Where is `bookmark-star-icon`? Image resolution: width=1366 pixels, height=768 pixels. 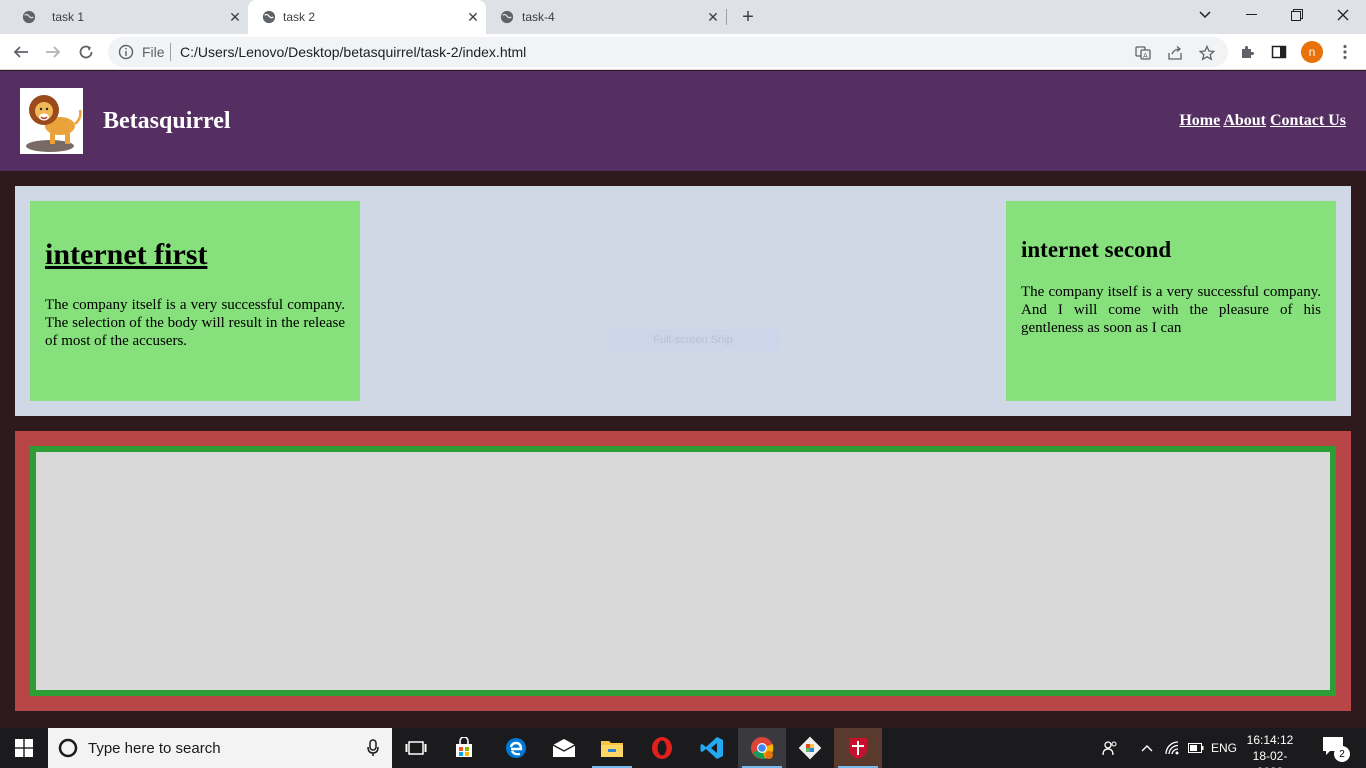
bookmark-star-icon is located at coordinates (1207, 53).